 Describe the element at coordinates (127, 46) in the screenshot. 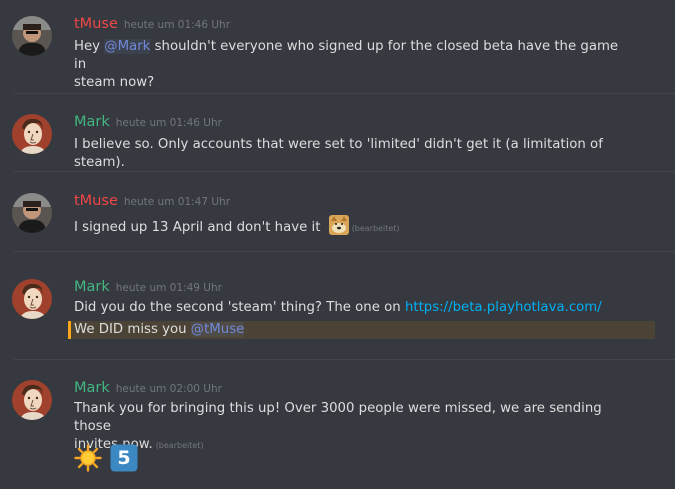

I see `mention-mark: @Mark` at that location.